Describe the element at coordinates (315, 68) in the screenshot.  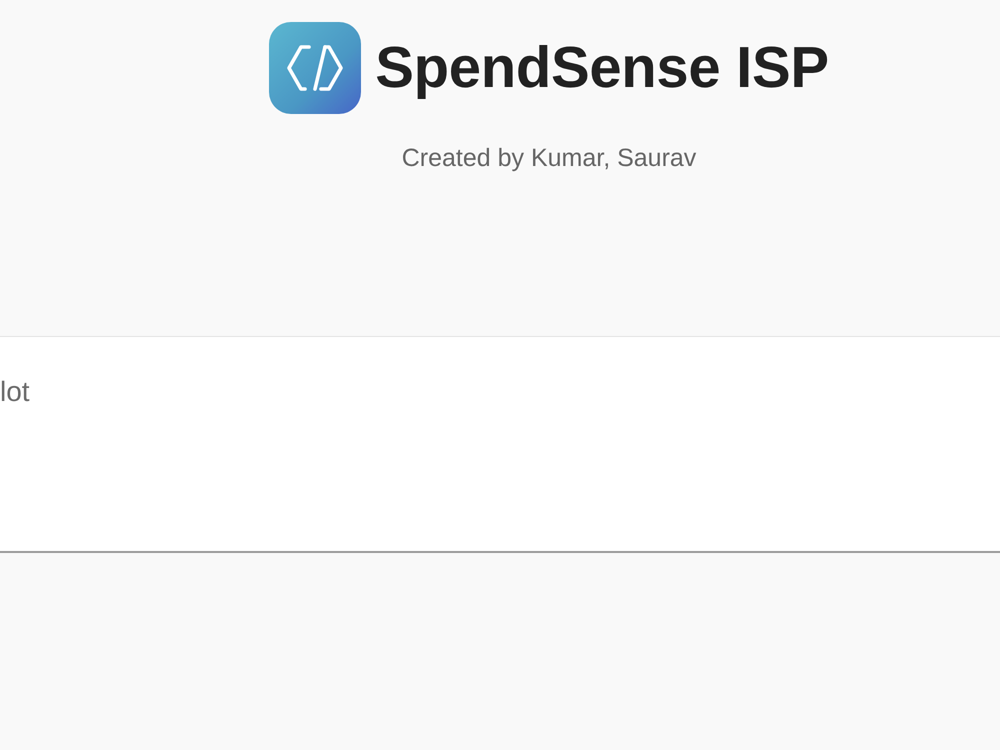
I see `app-logo-icon` at that location.